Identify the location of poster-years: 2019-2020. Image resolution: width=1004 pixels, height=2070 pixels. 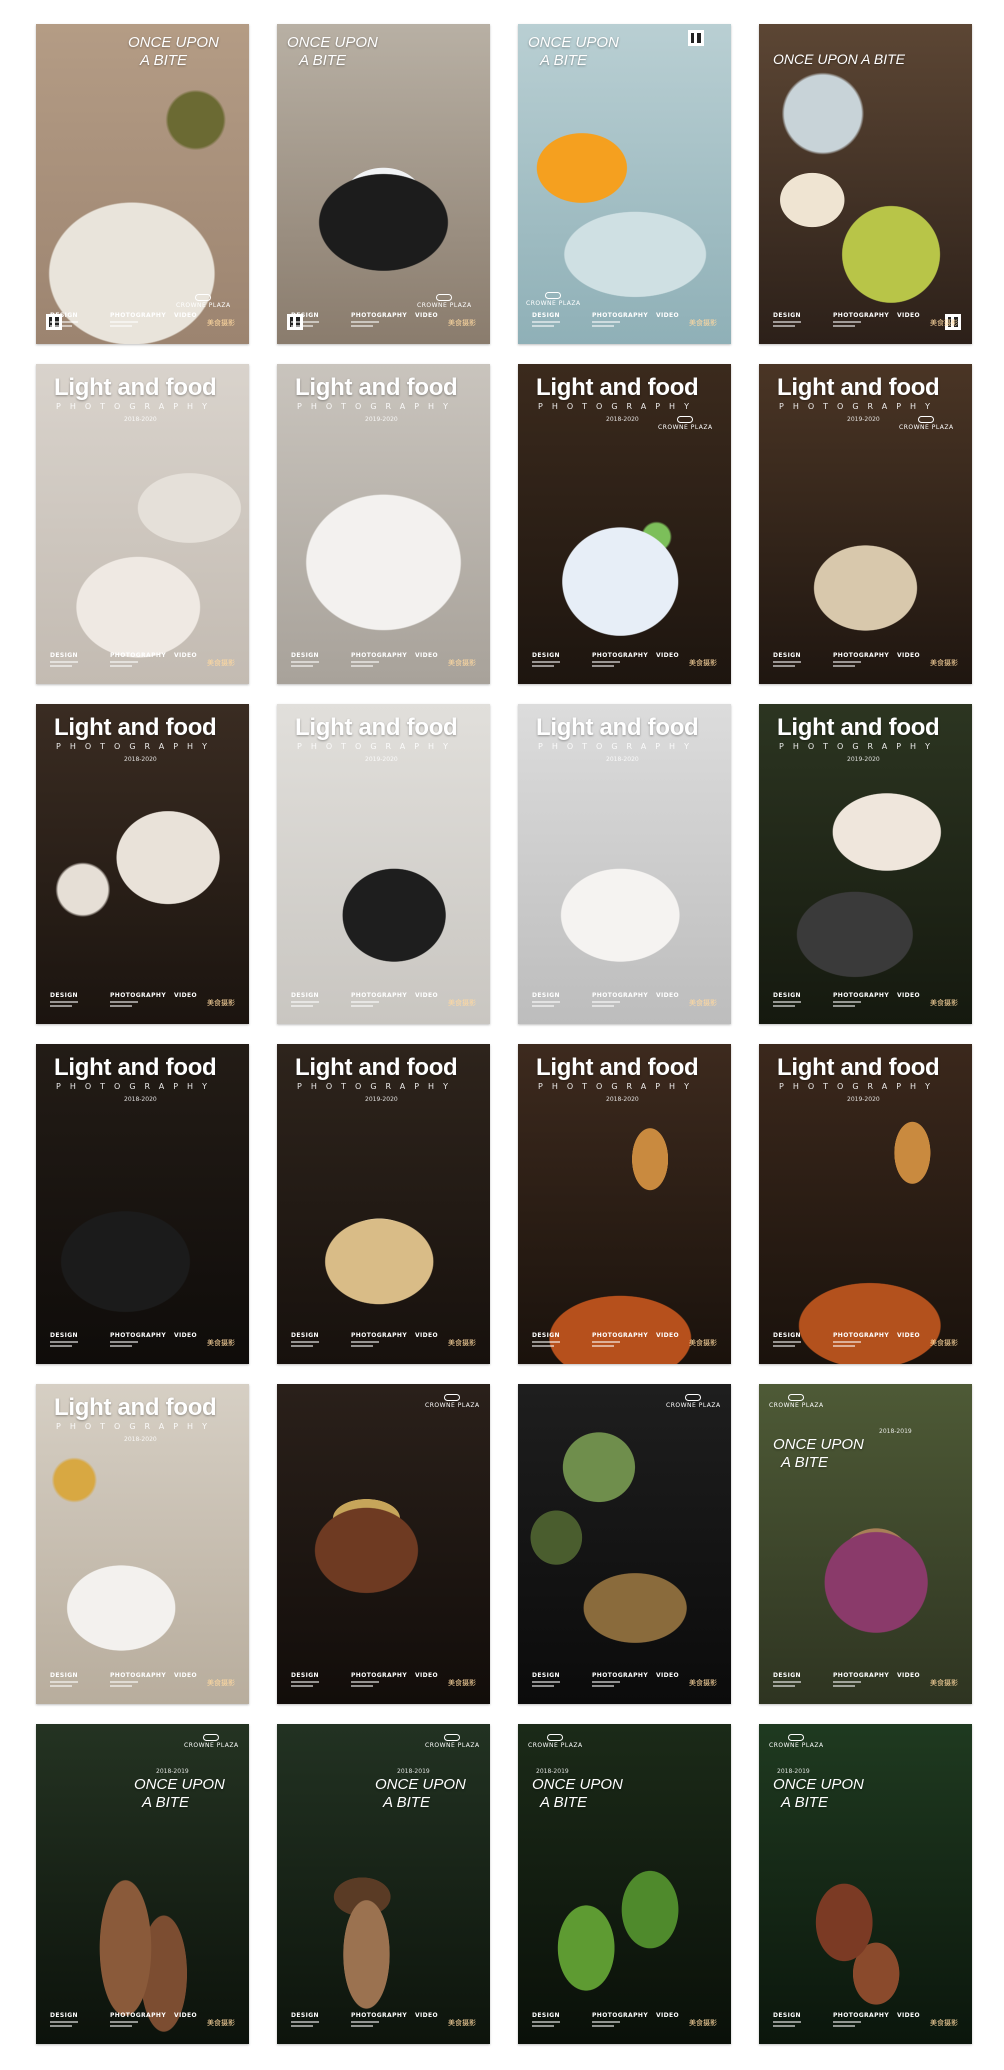
(381, 759).